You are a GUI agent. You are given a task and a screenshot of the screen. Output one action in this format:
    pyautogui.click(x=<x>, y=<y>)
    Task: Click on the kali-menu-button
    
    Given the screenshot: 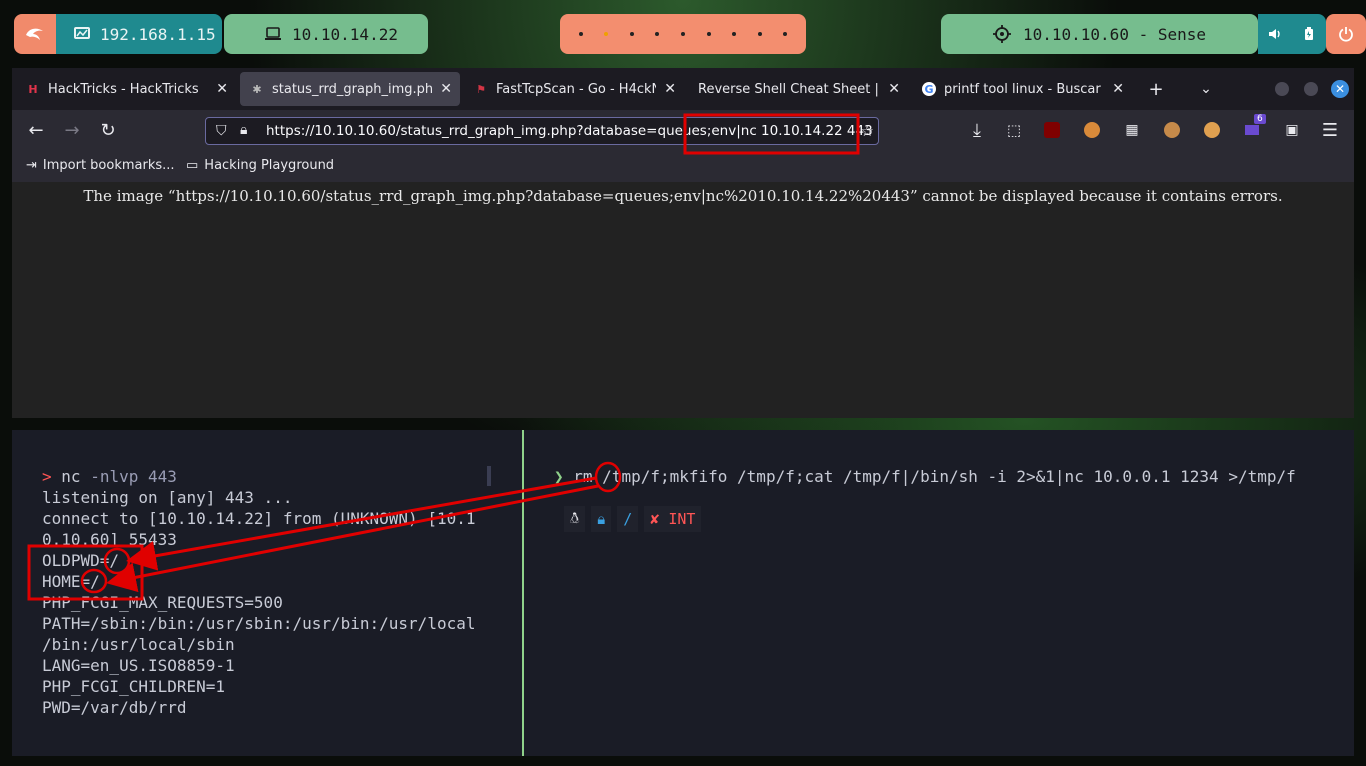 What is the action you would take?
    pyautogui.click(x=35, y=34)
    